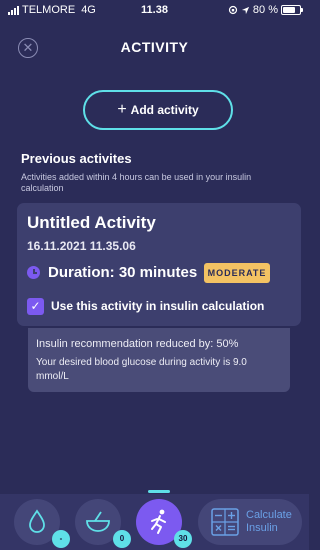  What do you see at coordinates (157, 306) in the screenshot?
I see `use-in-calculation-label: Use this activity in insulin calculation` at bounding box center [157, 306].